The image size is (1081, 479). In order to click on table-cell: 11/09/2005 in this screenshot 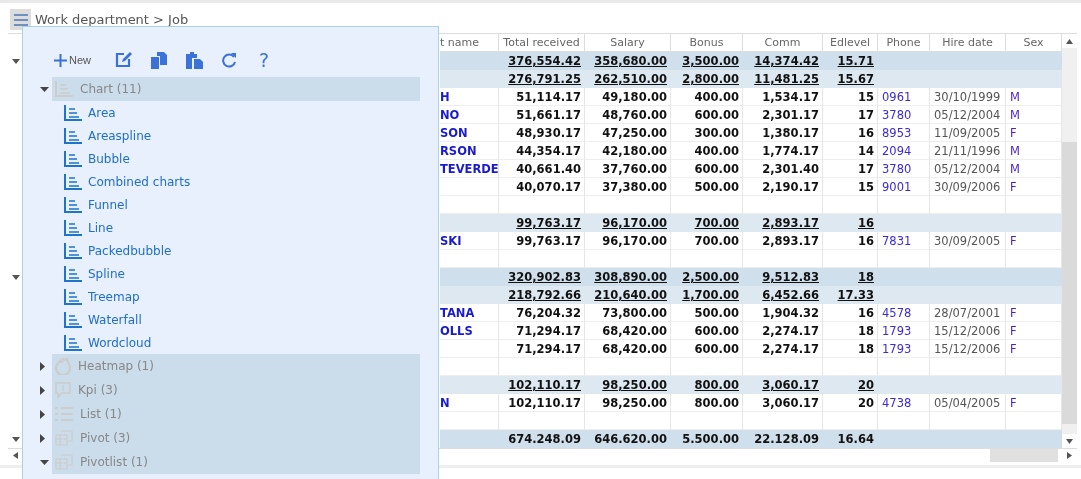, I will do `click(967, 133)`.